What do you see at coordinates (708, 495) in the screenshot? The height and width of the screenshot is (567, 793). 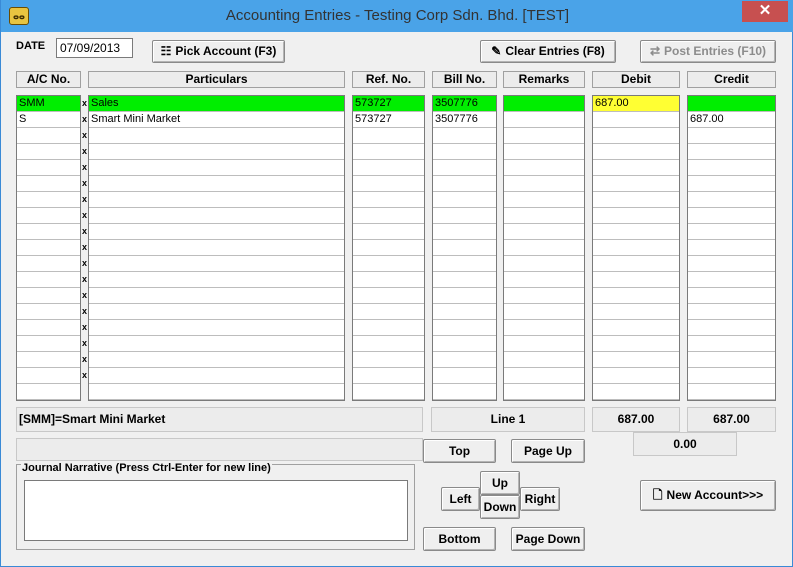 I see `new-account-button: 🗋 New Account>>>` at bounding box center [708, 495].